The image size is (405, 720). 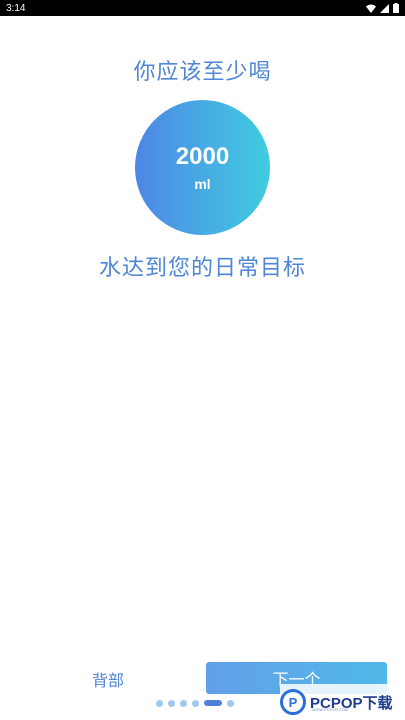 What do you see at coordinates (202, 268) in the screenshot?
I see `goal-subheading: 水达到您的日常目标` at bounding box center [202, 268].